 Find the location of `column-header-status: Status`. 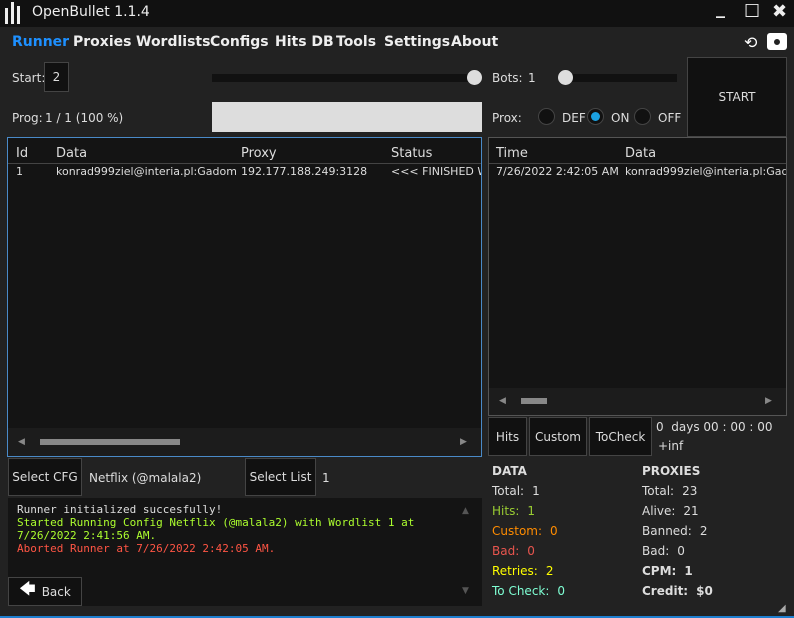

column-header-status: Status is located at coordinates (411, 153).